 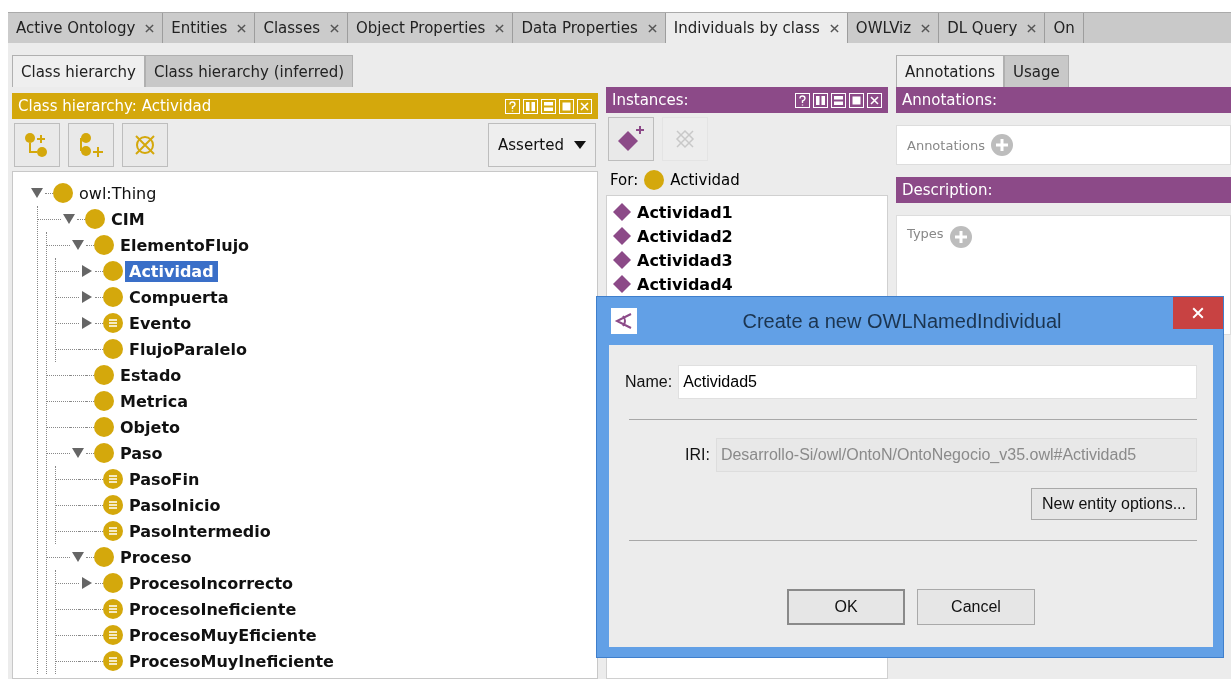 What do you see at coordinates (188, 349) in the screenshot?
I see `tree-item: FlujoParalelo` at bounding box center [188, 349].